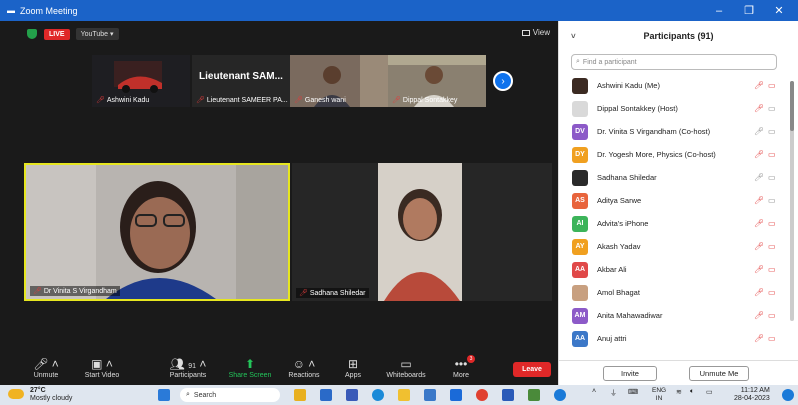 The width and height of the screenshot is (798, 405). I want to click on youtube-dropdown: YouTube ▾, so click(97, 34).